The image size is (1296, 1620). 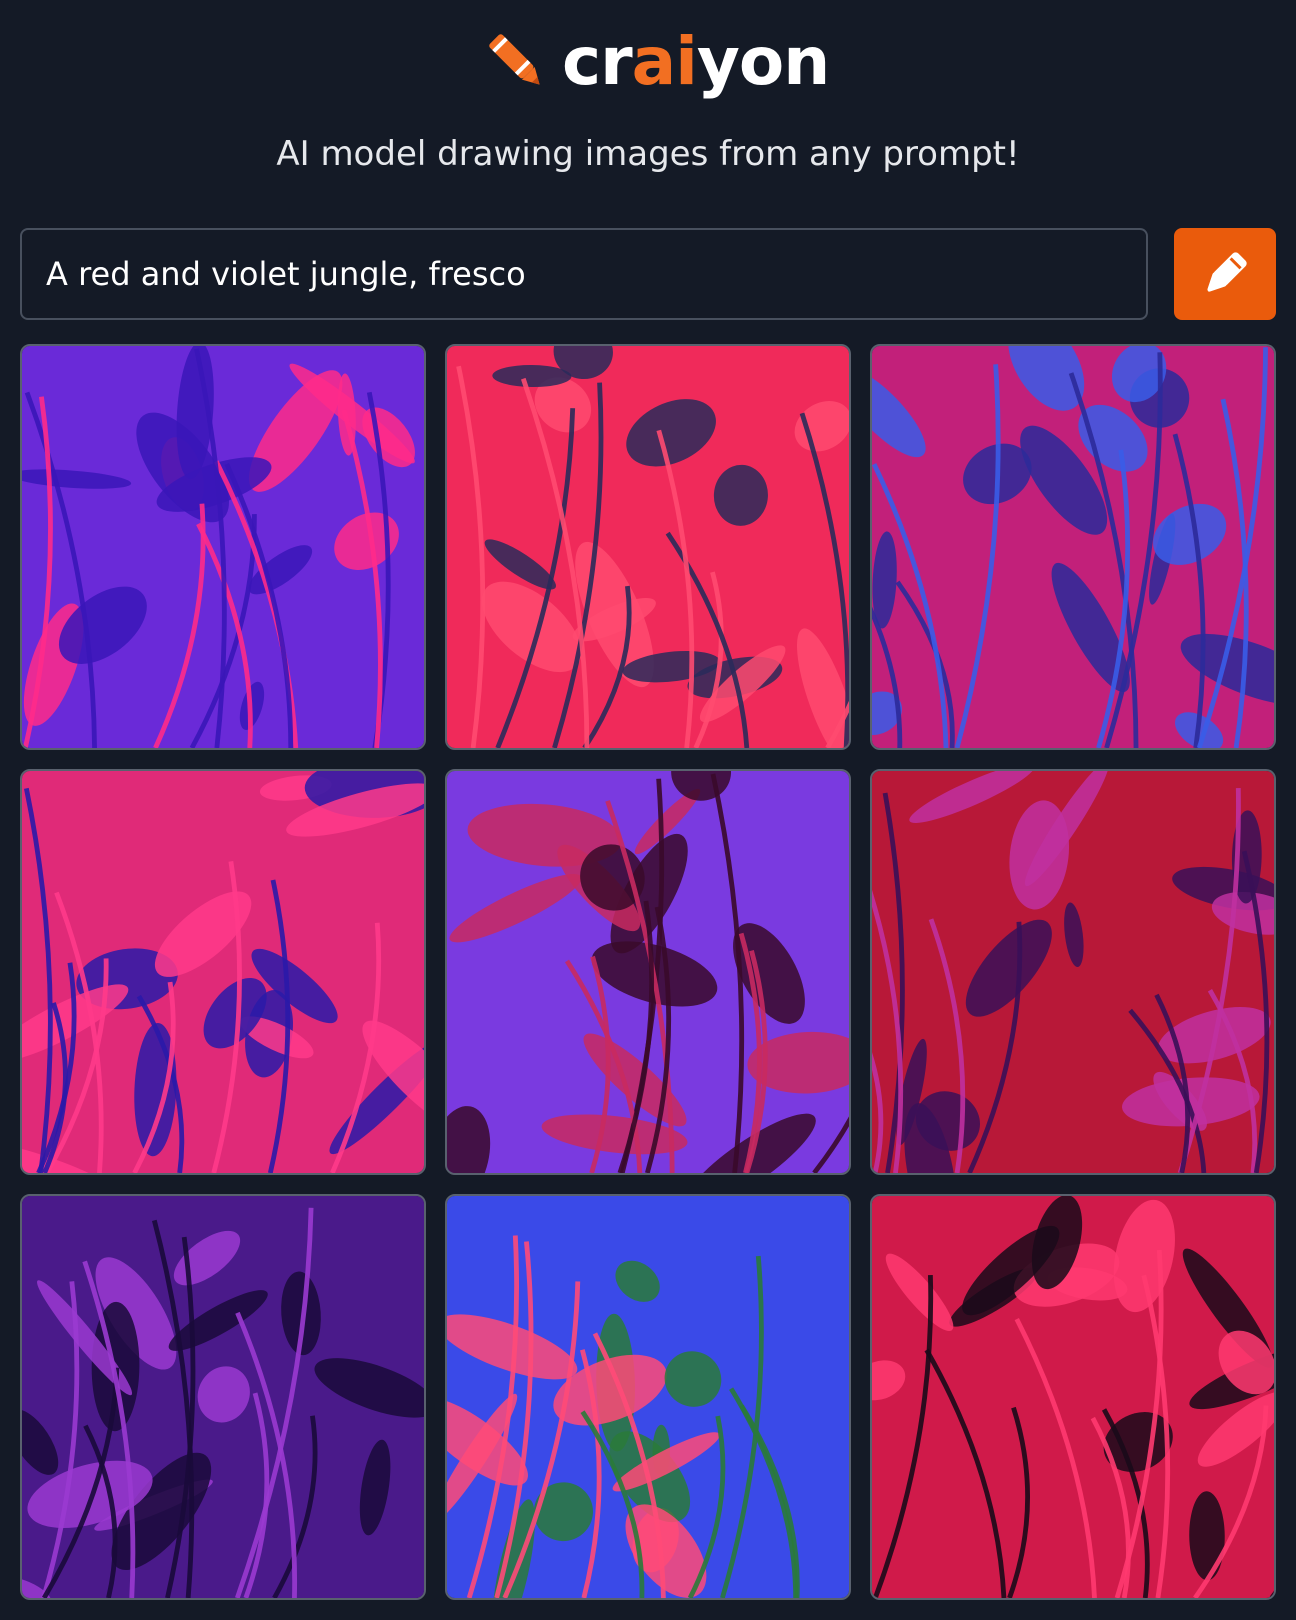 I want to click on logo-prefix: cr, so click(x=597, y=61).